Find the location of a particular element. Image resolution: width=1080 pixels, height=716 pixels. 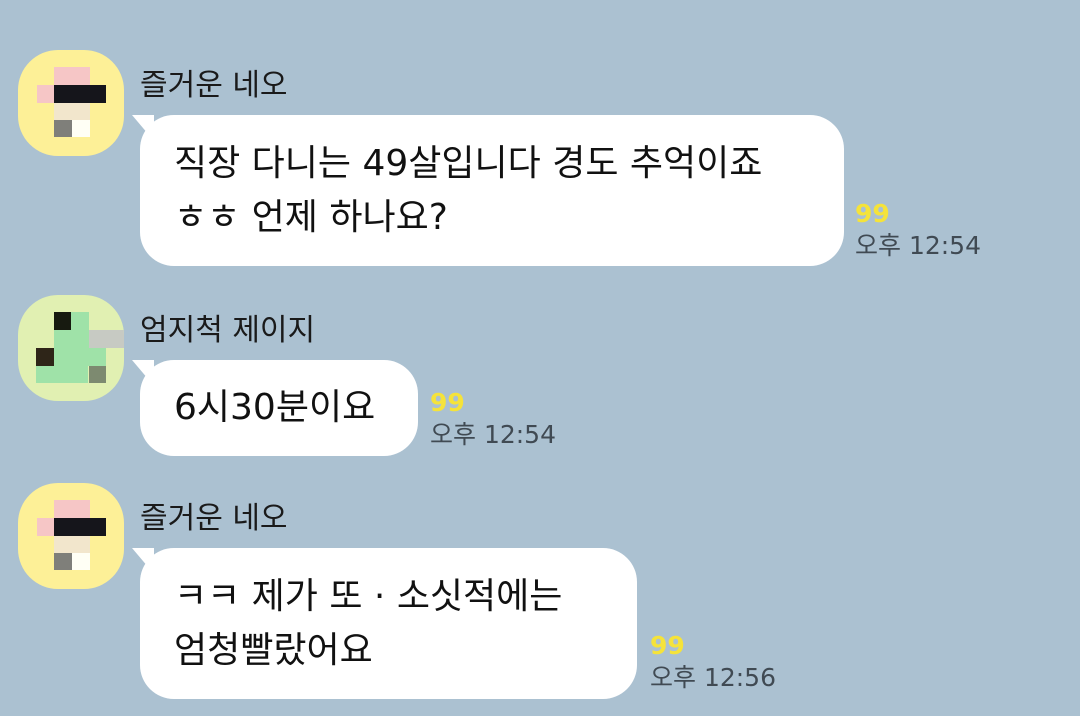

message-text-line: 직장 다니는 49살입니다 경도 추억이죠 is located at coordinates (468, 163).